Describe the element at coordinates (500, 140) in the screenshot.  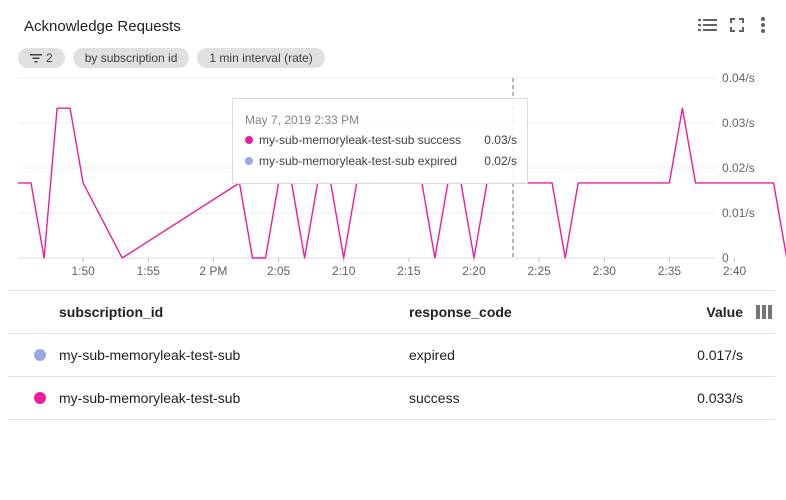
I see `tooltip-series-value: 0.03/s` at that location.